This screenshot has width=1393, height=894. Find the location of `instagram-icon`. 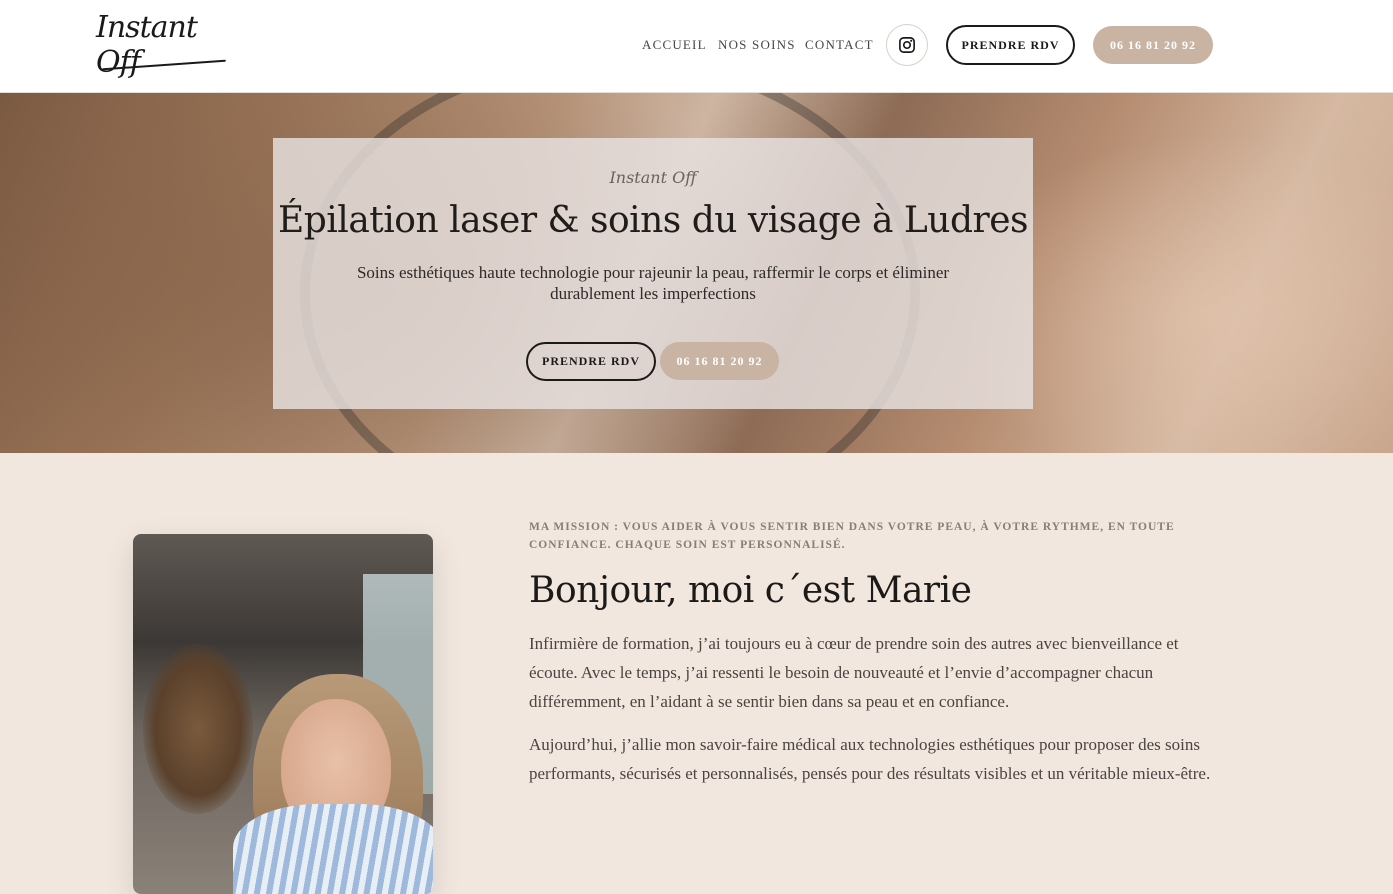

instagram-icon is located at coordinates (907, 45).